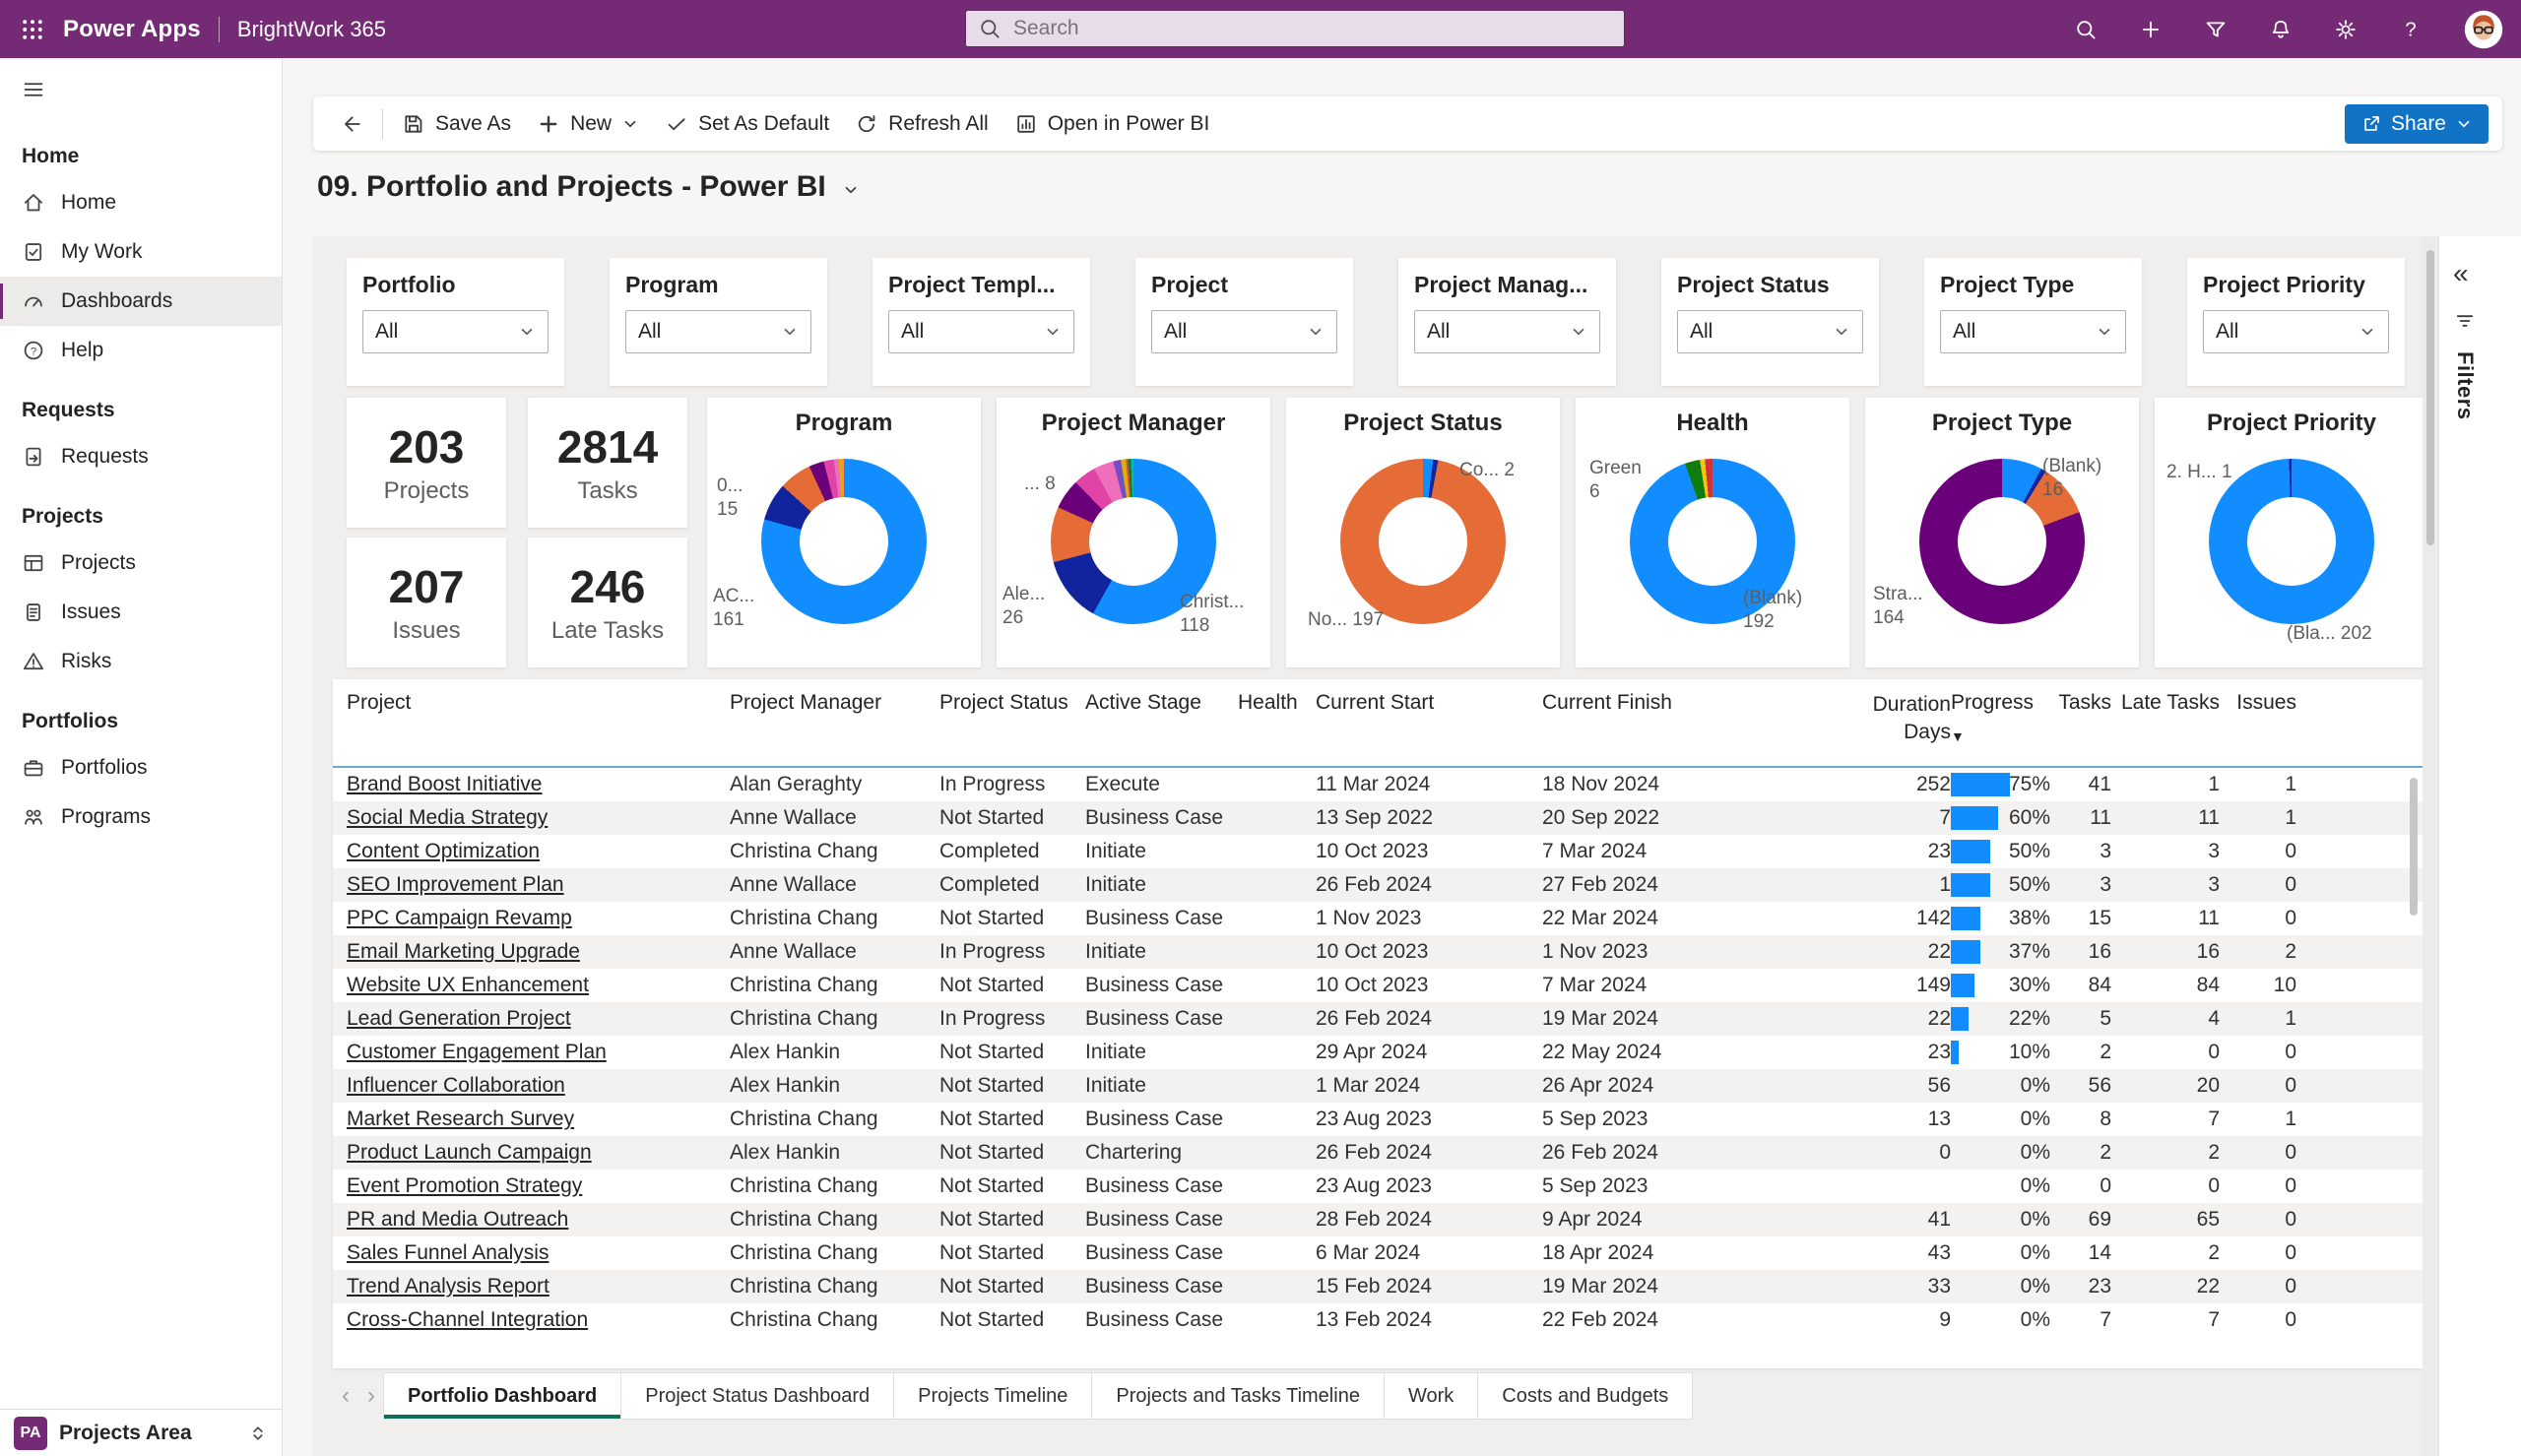  Describe the element at coordinates (459, 918) in the screenshot. I see `project-link: PPC Campaign Revamp` at that location.